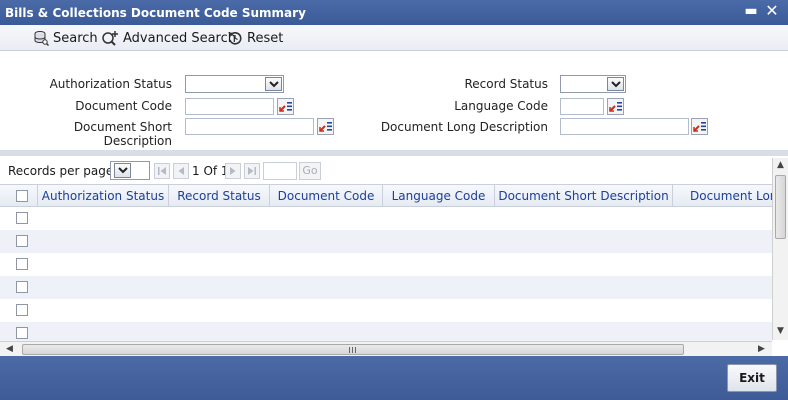 Image resolution: width=788 pixels, height=400 pixels. I want to click on search-label: Search, so click(75, 38).